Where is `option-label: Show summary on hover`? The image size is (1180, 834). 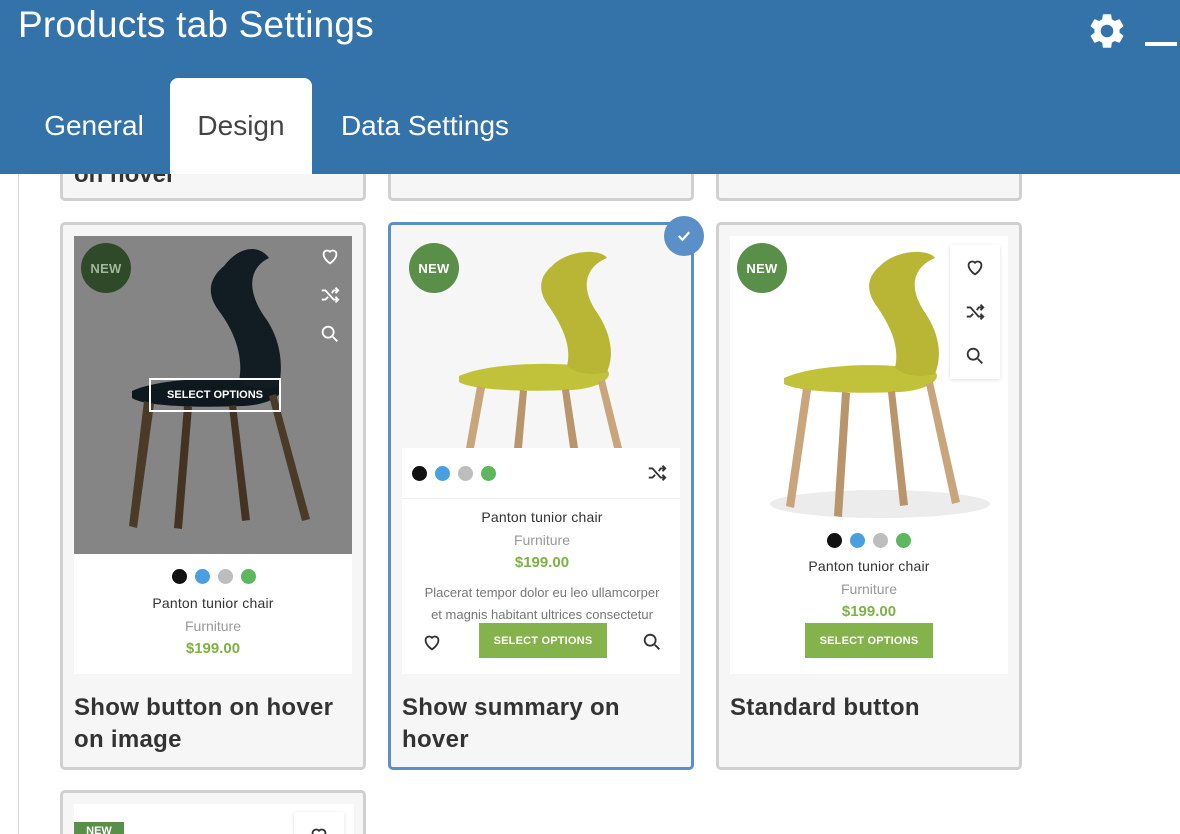
option-label: Show summary on hover is located at coordinates (511, 724).